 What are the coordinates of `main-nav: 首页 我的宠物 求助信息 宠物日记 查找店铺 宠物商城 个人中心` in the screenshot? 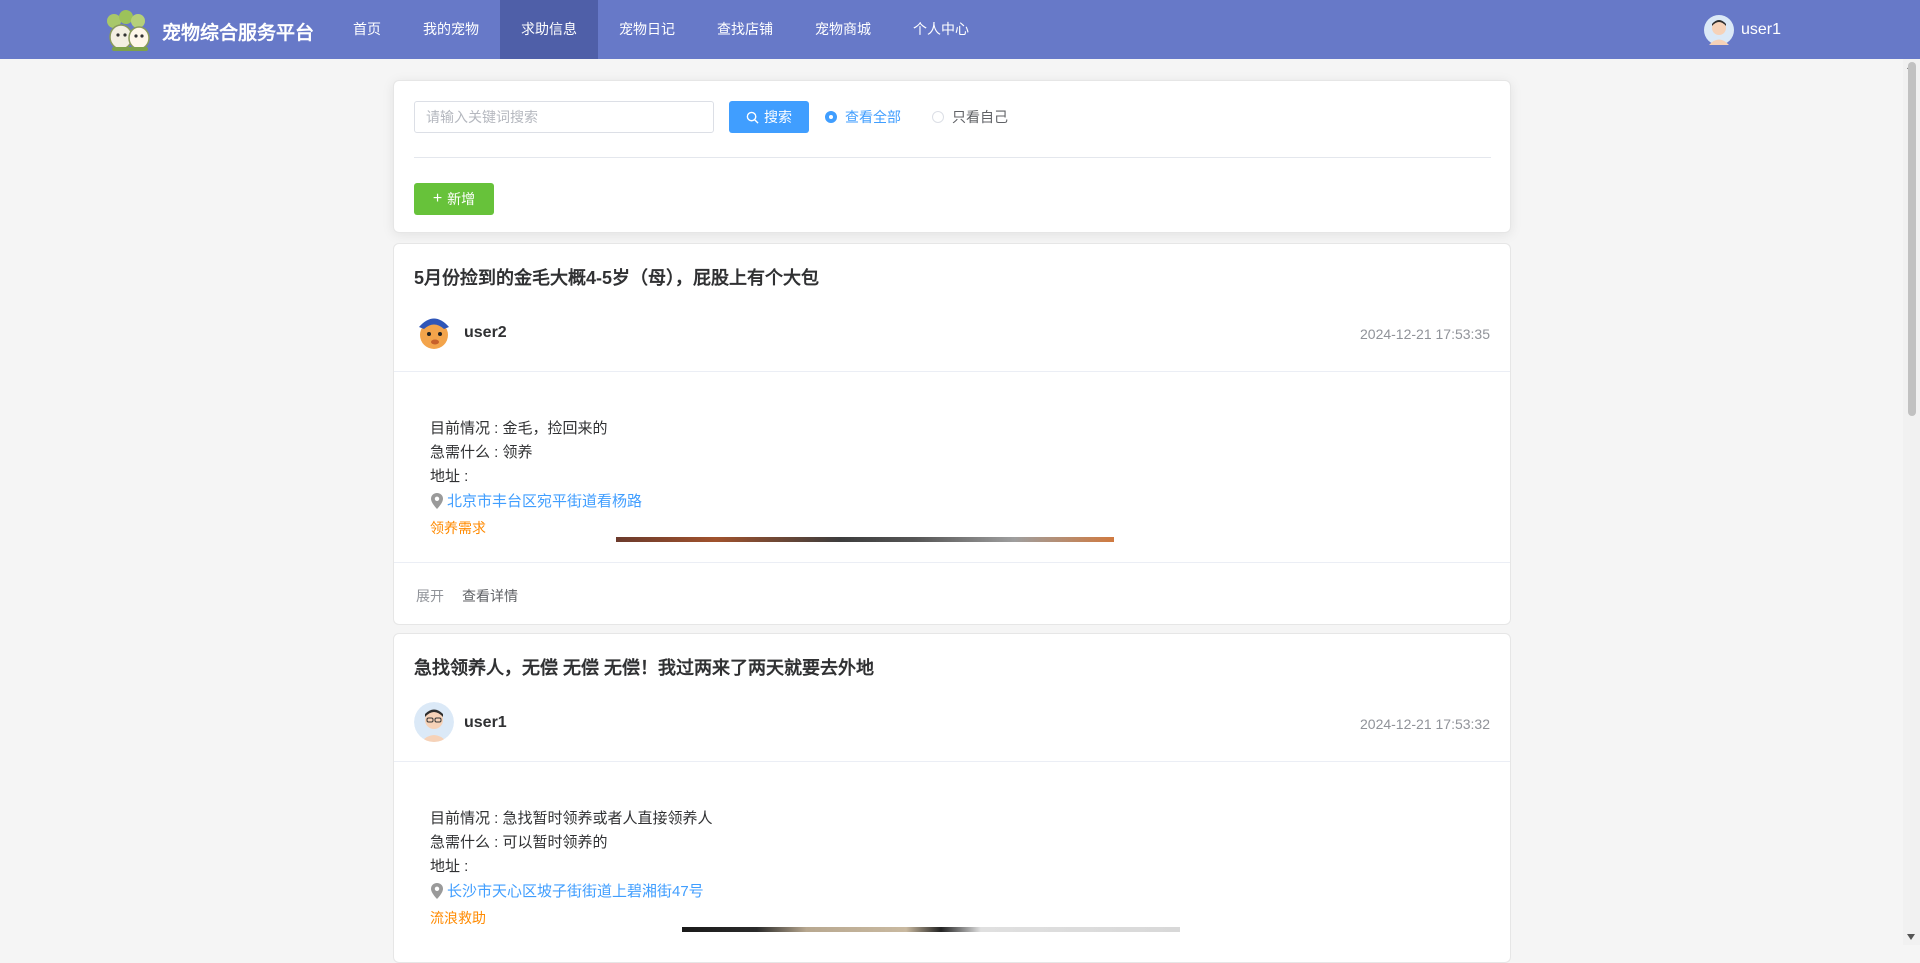 It's located at (661, 29).